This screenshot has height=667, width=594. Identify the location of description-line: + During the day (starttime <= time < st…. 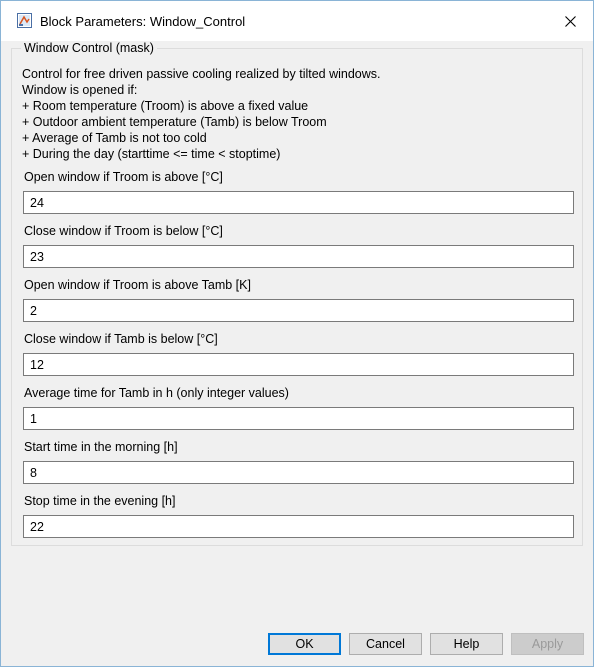
(151, 154).